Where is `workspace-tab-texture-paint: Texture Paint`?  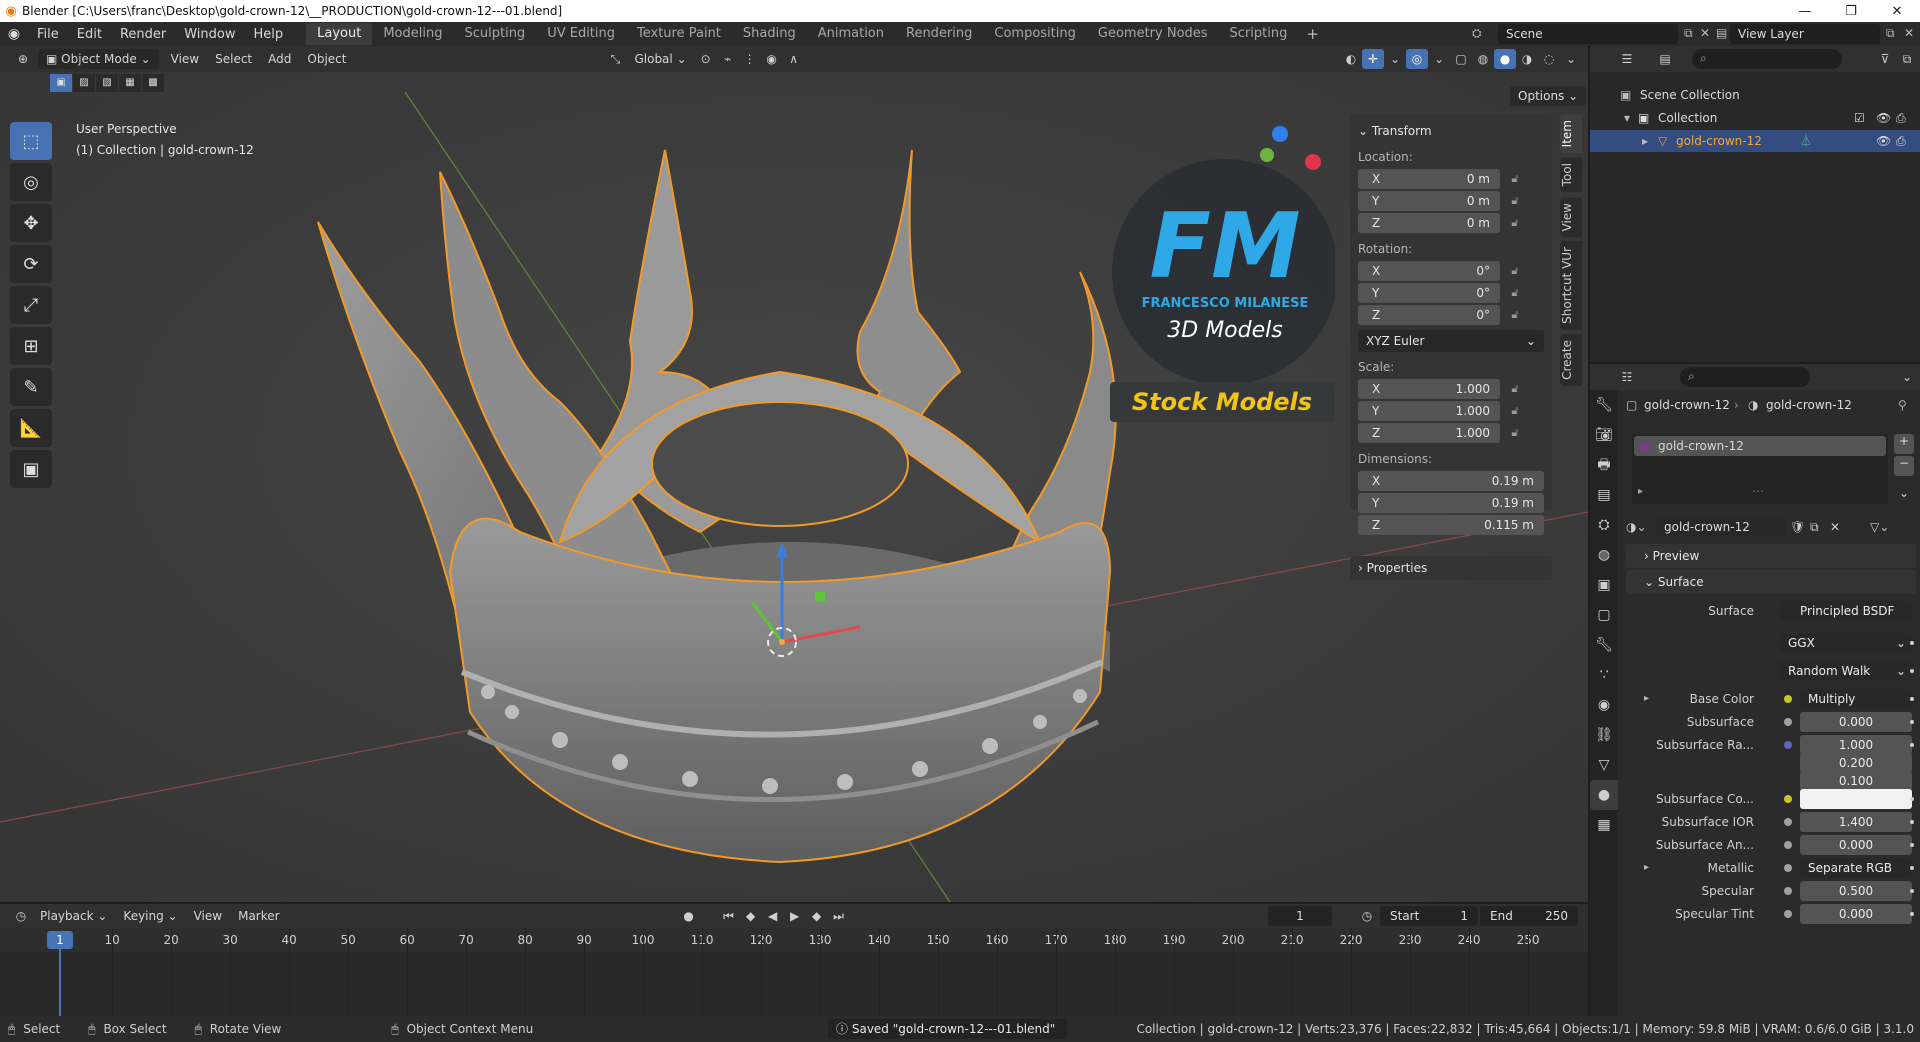
workspace-tab-texture-paint: Texture Paint is located at coordinates (679, 34).